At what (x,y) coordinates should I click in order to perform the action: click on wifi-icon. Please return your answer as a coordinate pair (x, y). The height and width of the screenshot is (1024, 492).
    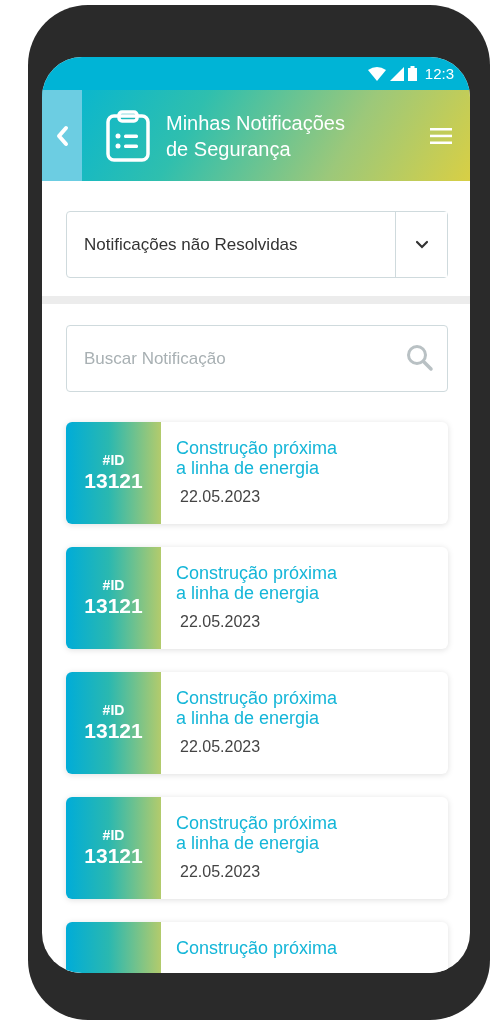
    Looking at the image, I should click on (376, 73).